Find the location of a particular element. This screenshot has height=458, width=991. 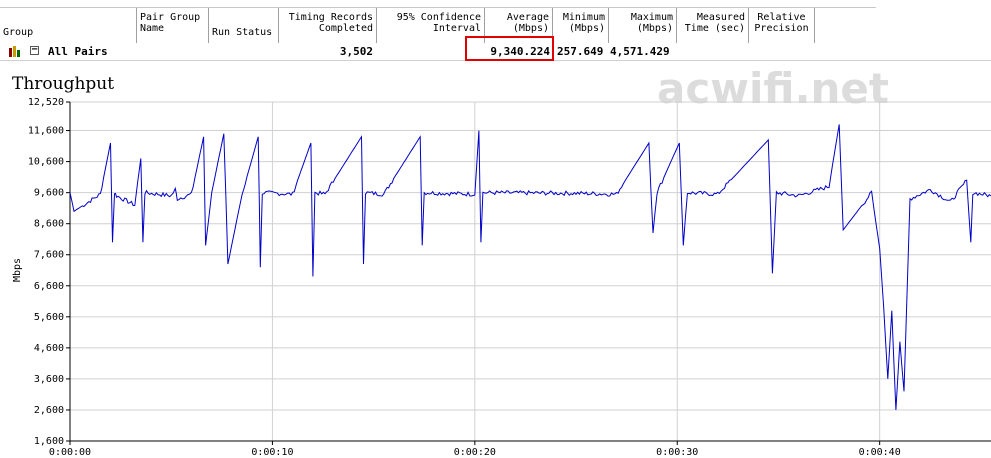

x-tick-label: 0:00:40 is located at coordinates (880, 452).